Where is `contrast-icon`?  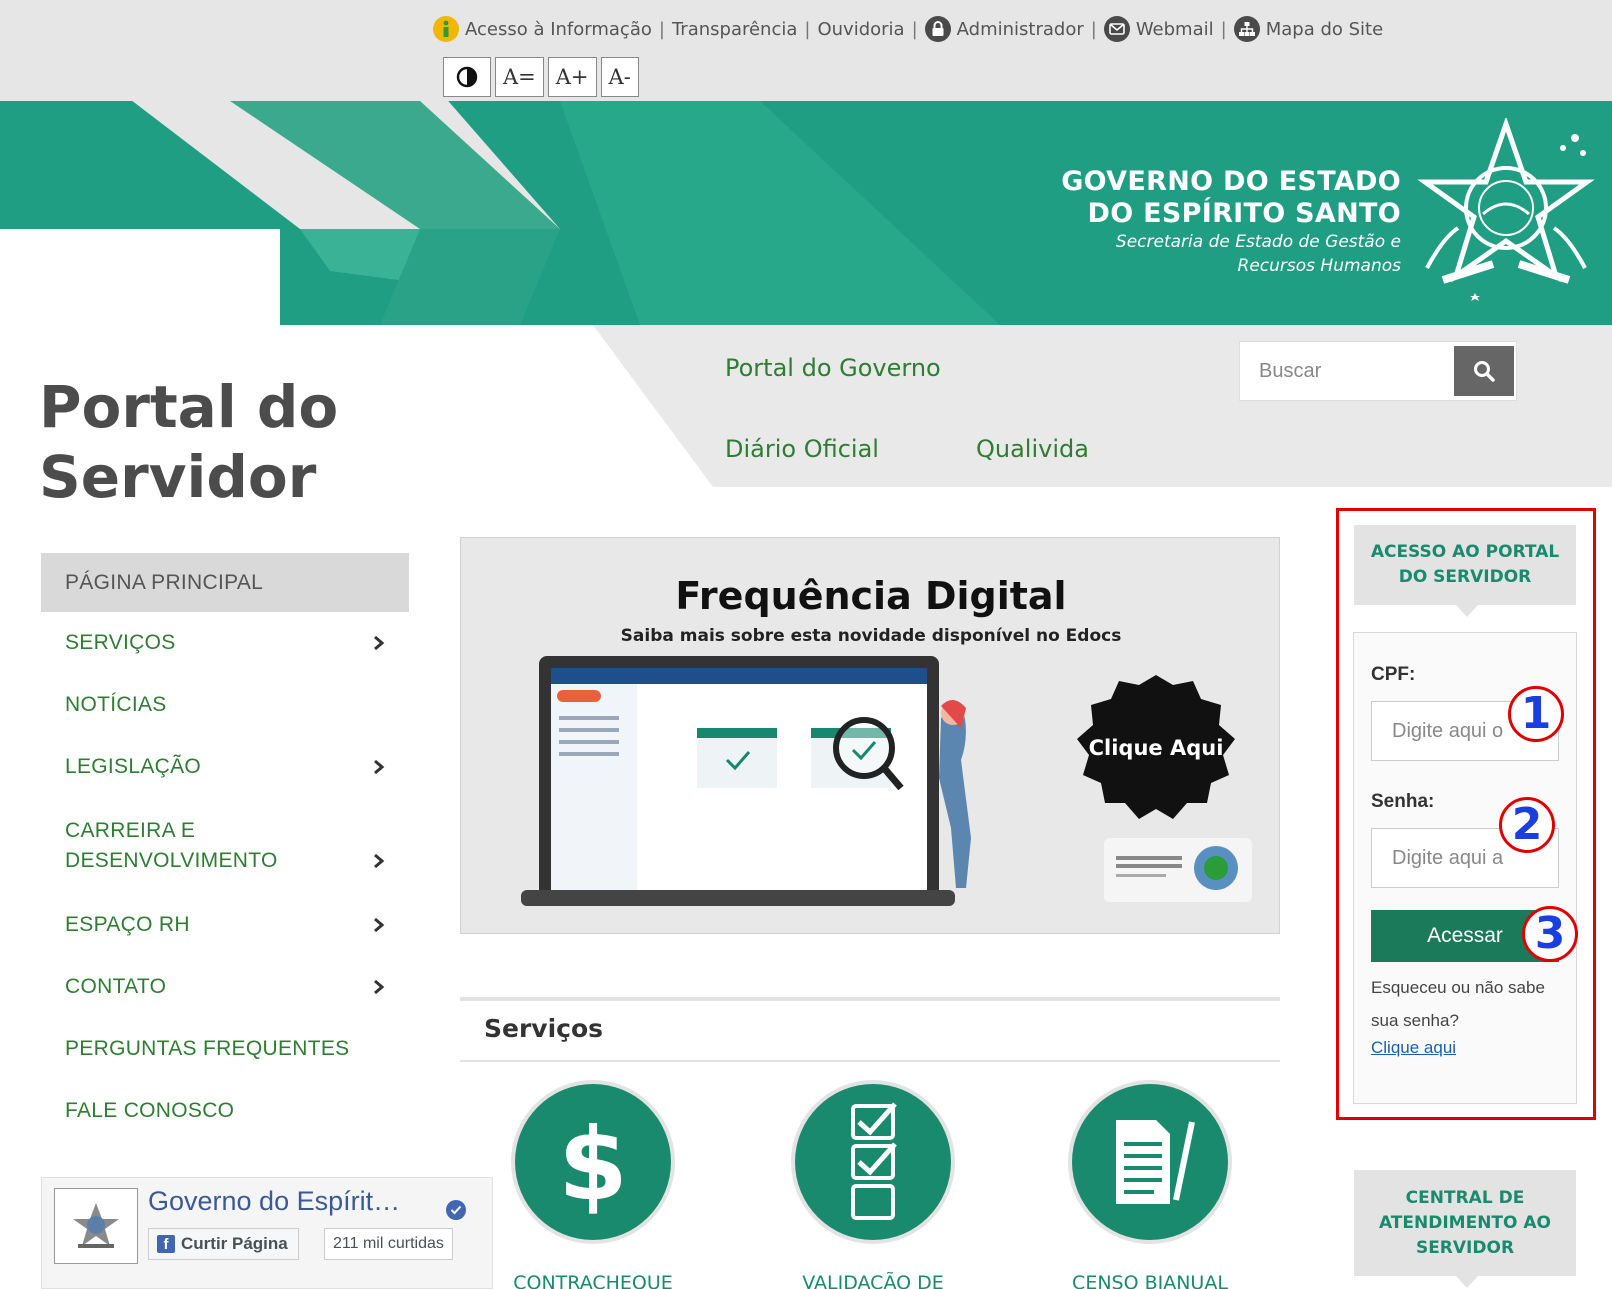
contrast-icon is located at coordinates (467, 77).